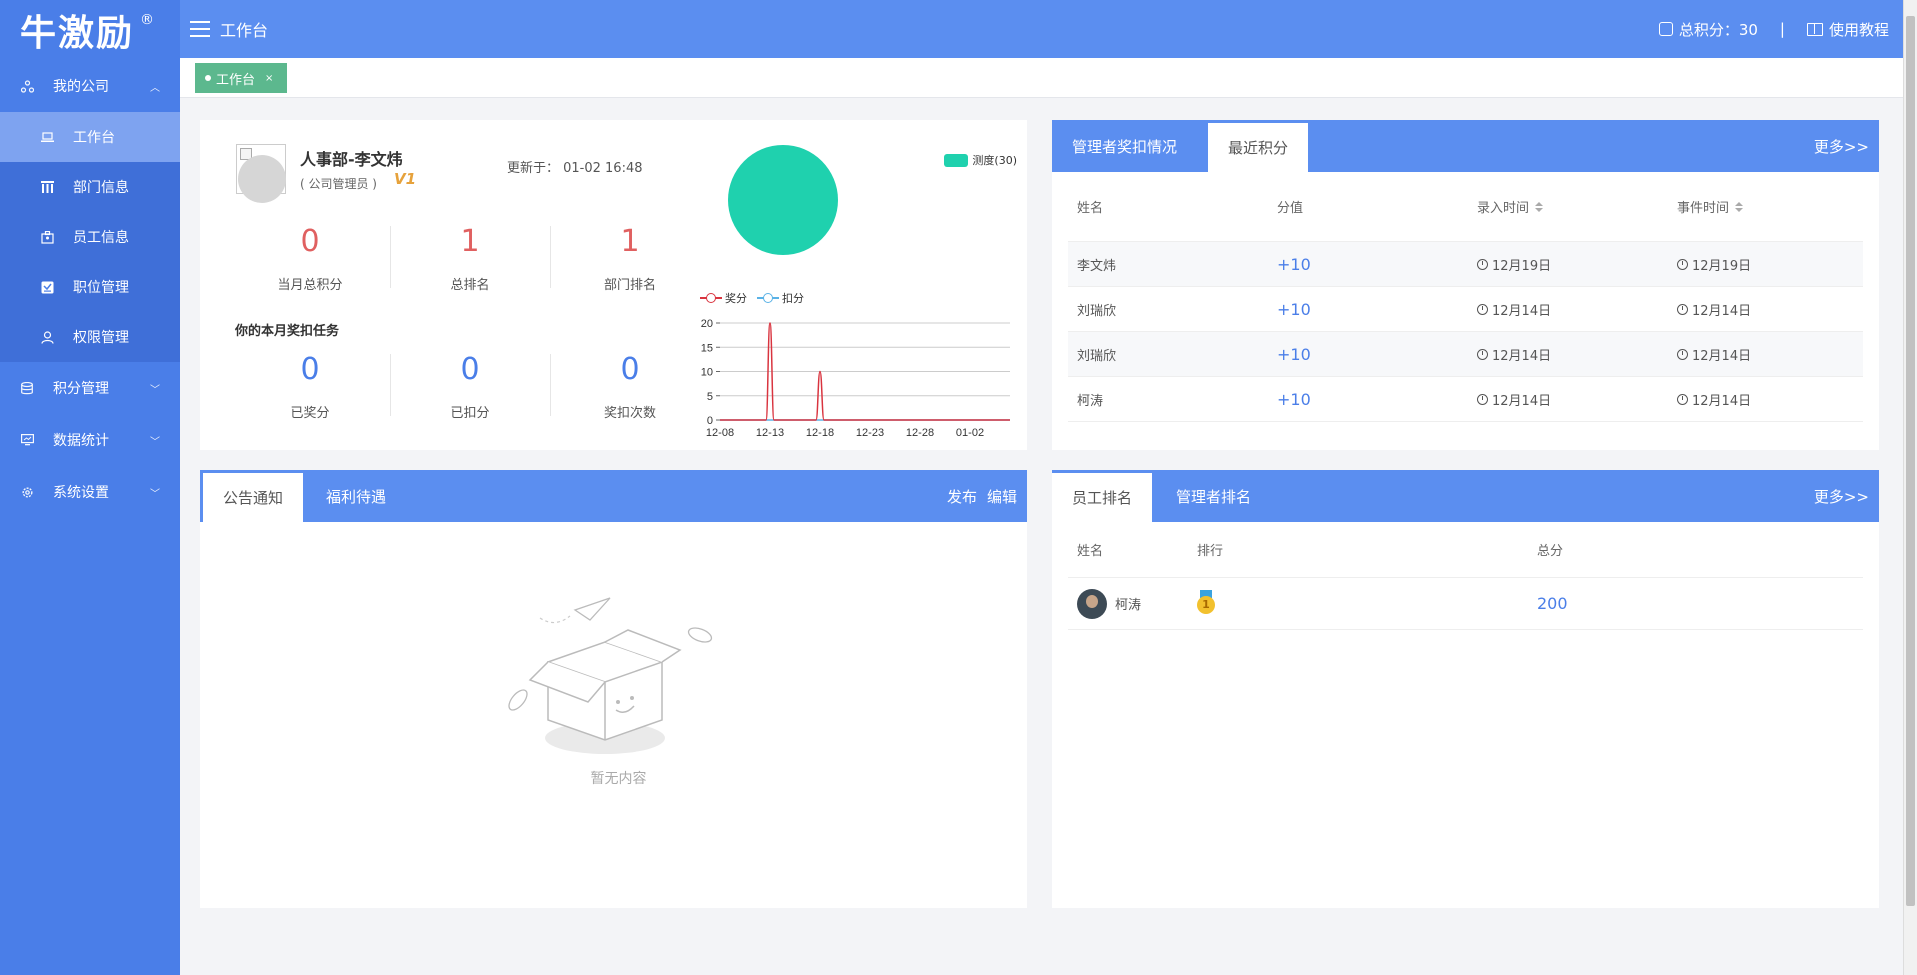  What do you see at coordinates (27, 440) in the screenshot?
I see `monitor-icon` at bounding box center [27, 440].